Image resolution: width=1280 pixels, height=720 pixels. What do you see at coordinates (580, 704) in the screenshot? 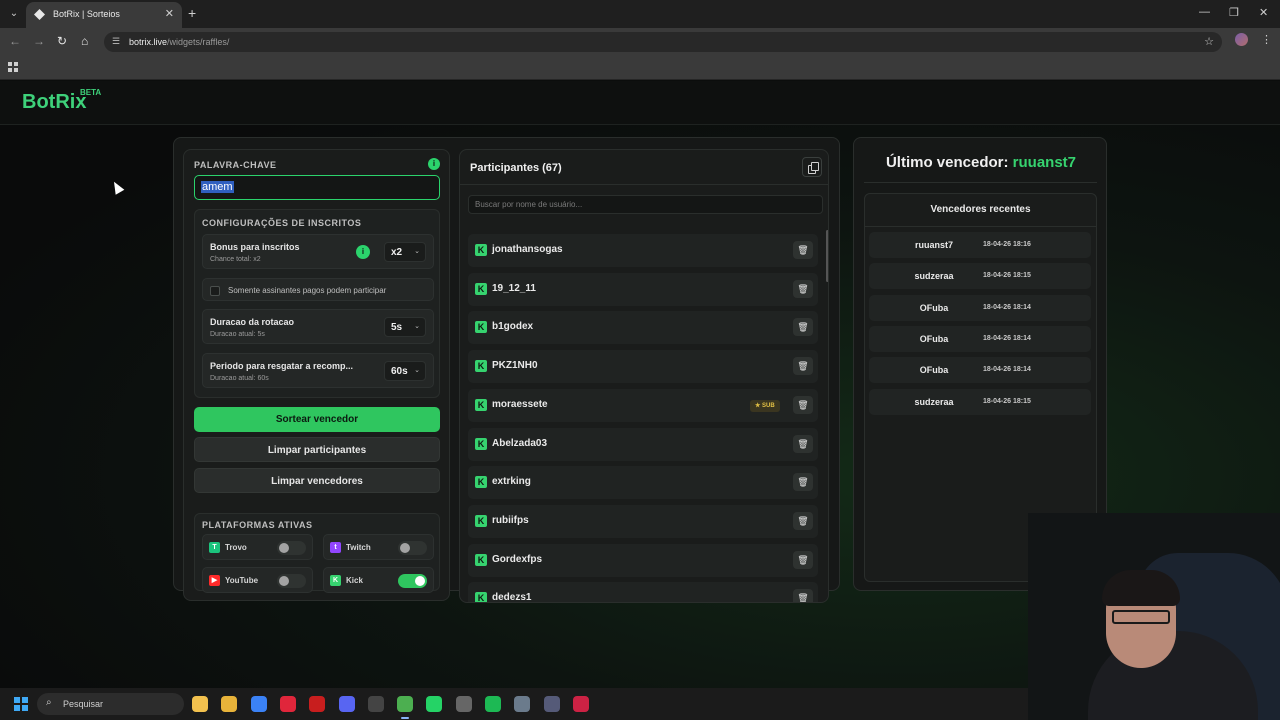
I see `adobe-icon` at bounding box center [580, 704].